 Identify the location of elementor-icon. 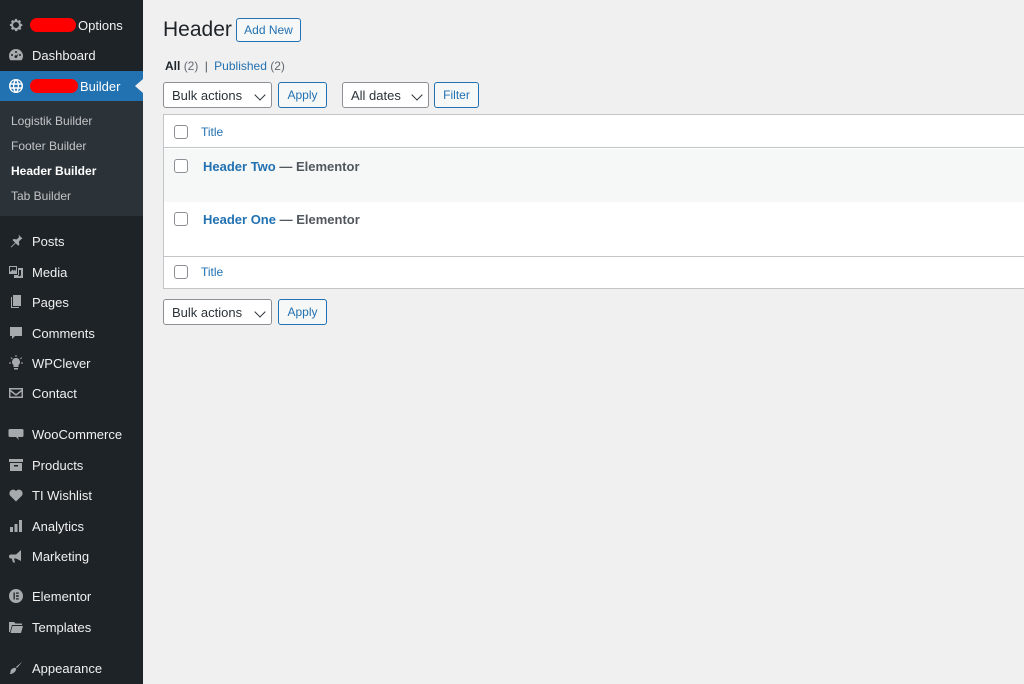
(16, 596).